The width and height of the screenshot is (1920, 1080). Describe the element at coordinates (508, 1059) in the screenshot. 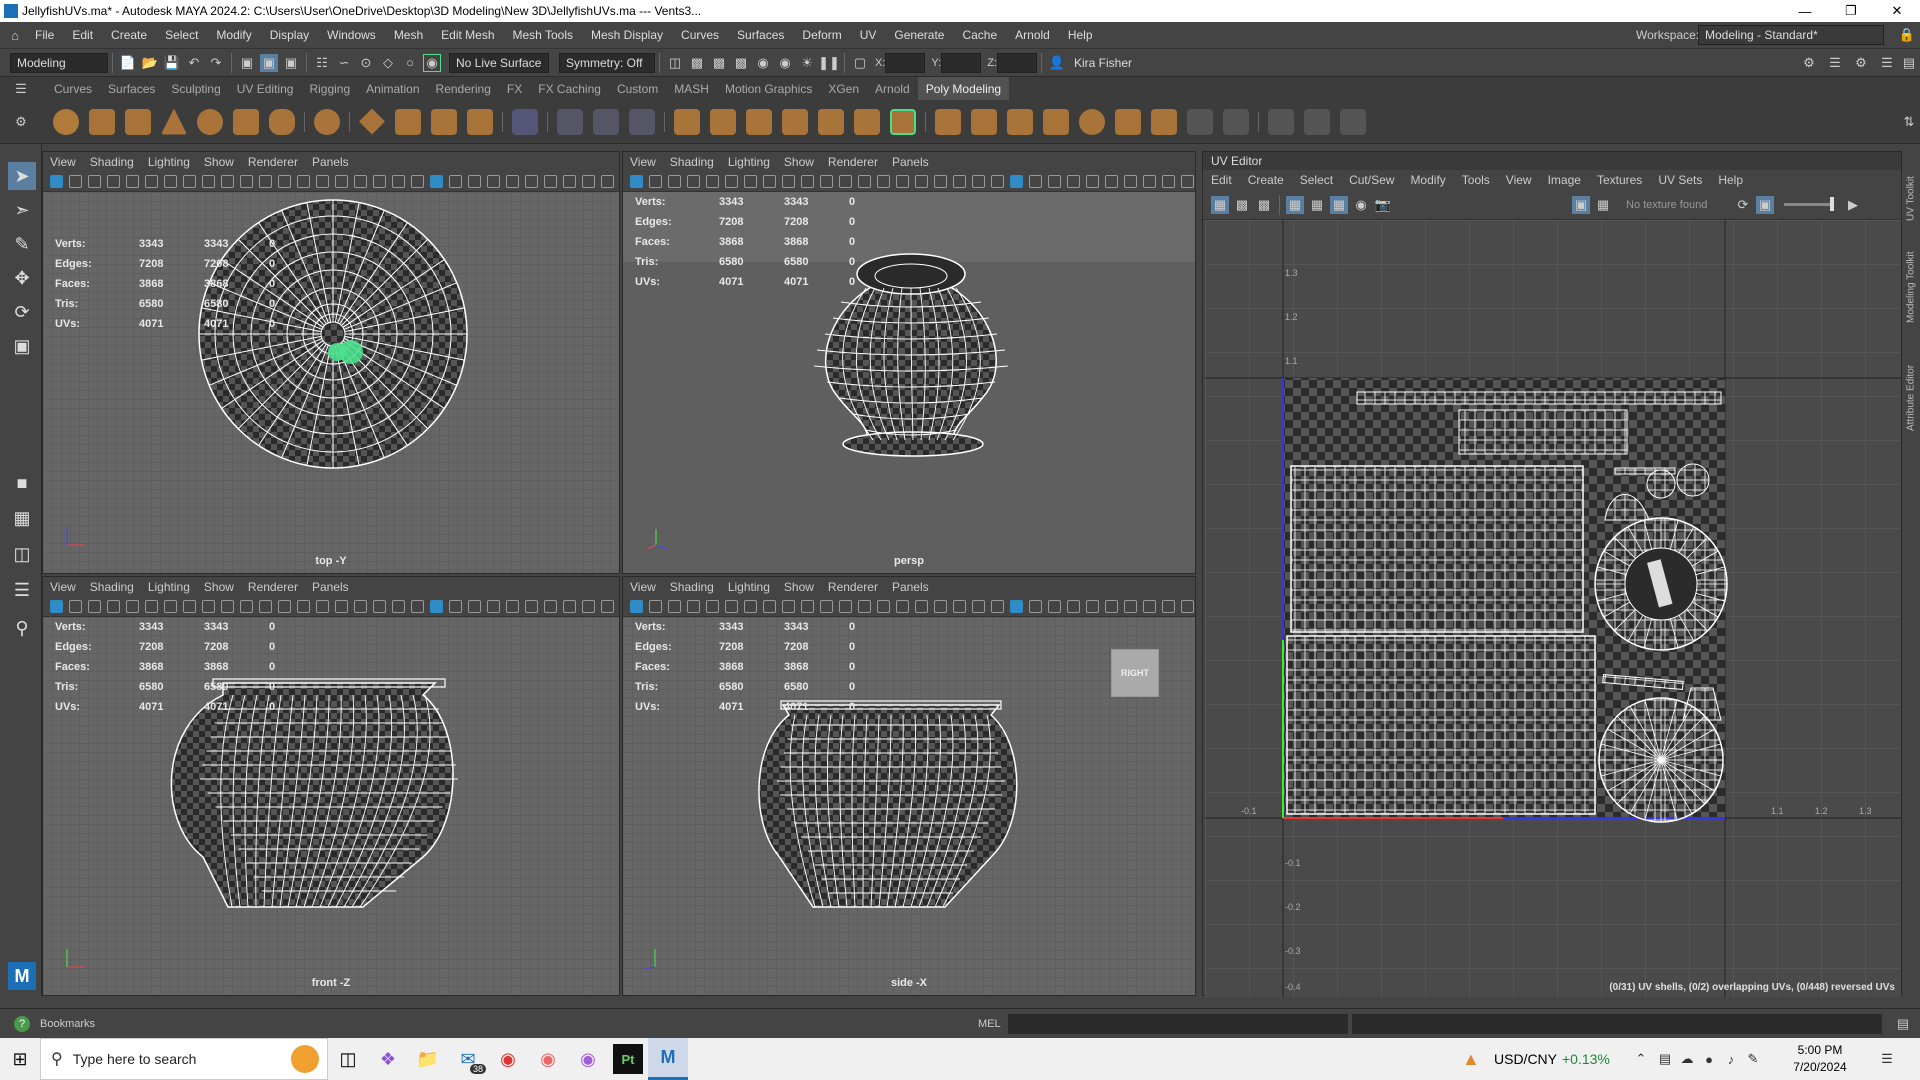

I see `chrome-icon: ◉` at that location.